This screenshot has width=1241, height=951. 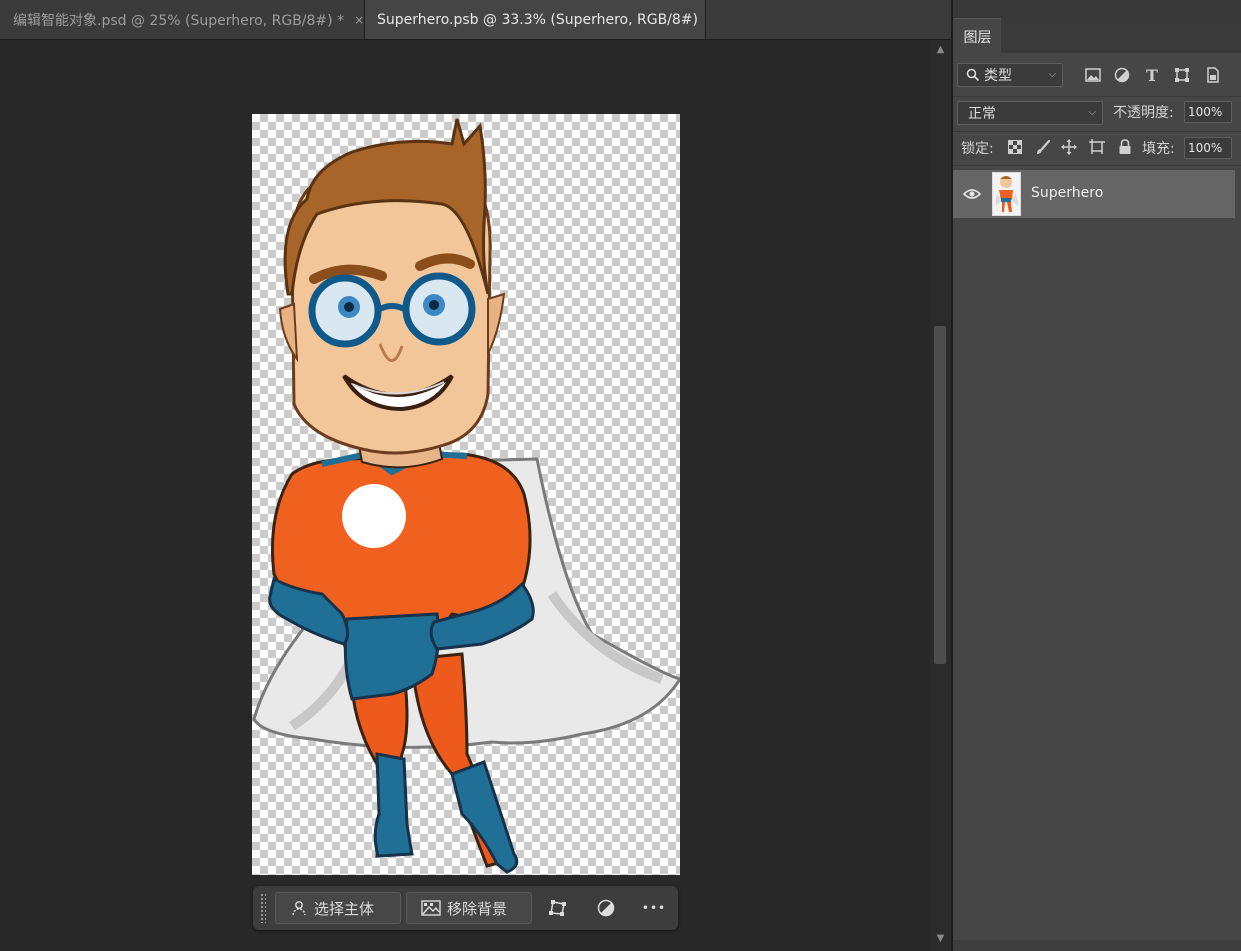 What do you see at coordinates (477, 908) in the screenshot?
I see `remove-background-label: 移除背景` at bounding box center [477, 908].